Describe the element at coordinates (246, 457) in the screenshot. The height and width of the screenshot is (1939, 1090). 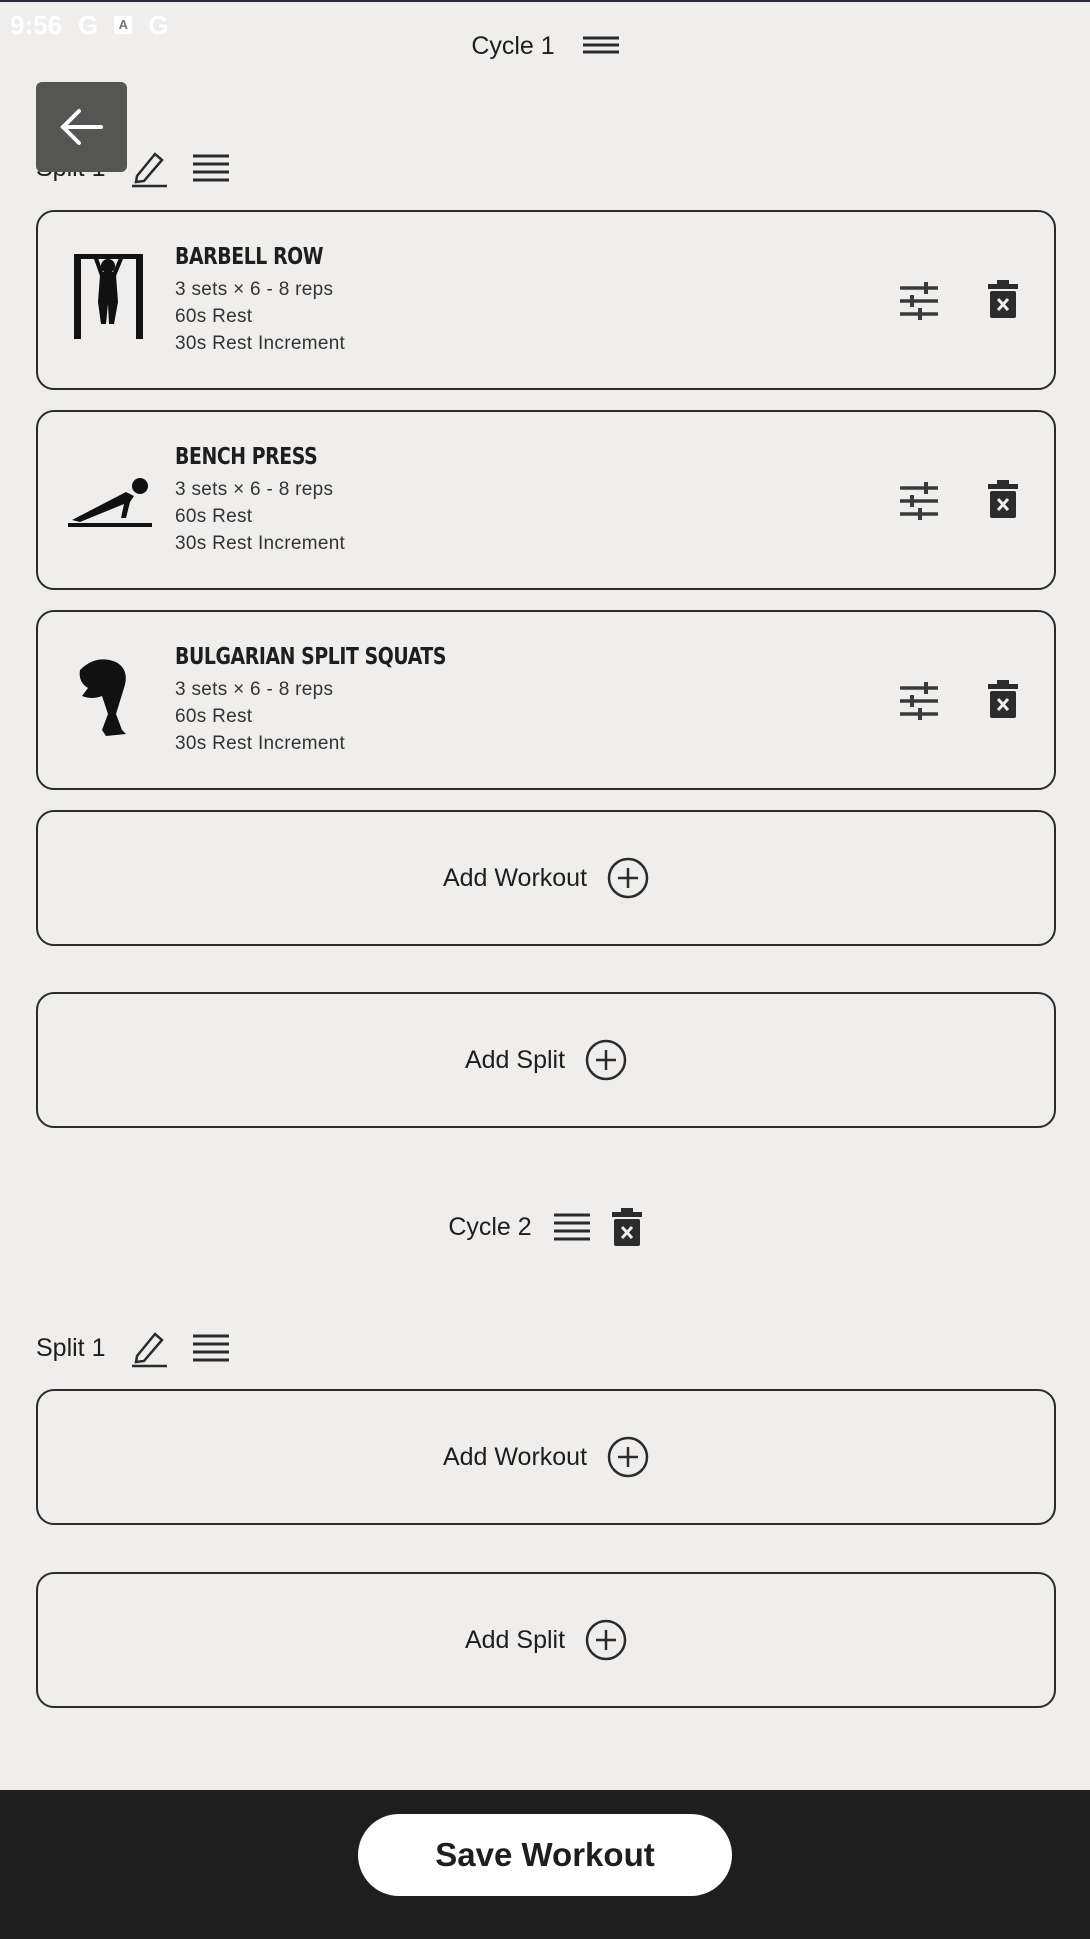
I see `exercise-name: BENCH PRESS` at that location.